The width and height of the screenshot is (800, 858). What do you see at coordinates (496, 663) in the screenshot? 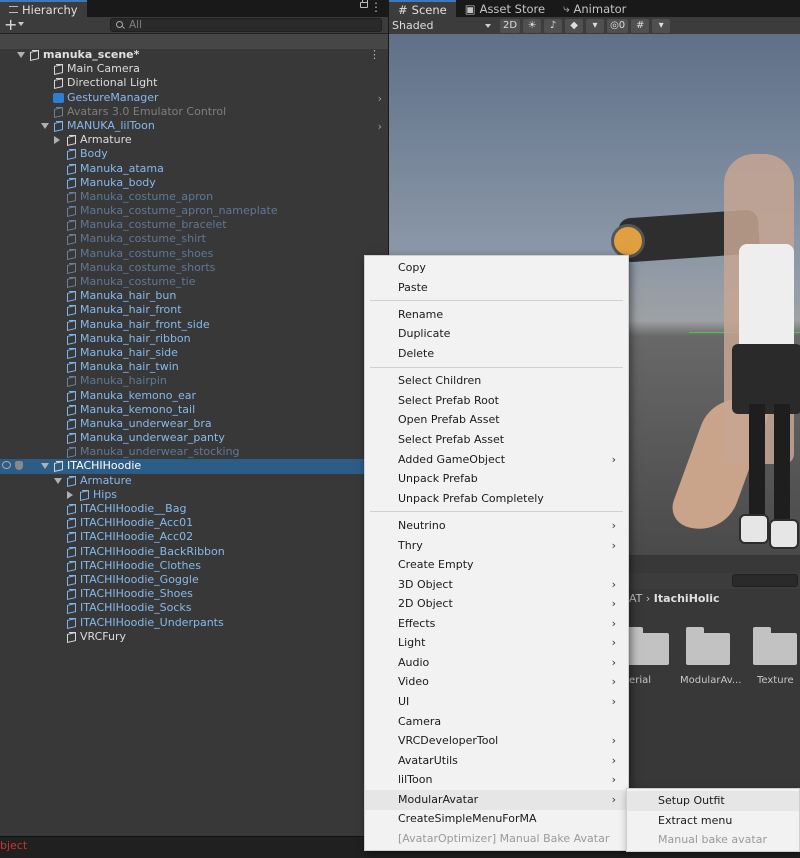
I see `menu-item-audio: Audio ›` at bounding box center [496, 663].